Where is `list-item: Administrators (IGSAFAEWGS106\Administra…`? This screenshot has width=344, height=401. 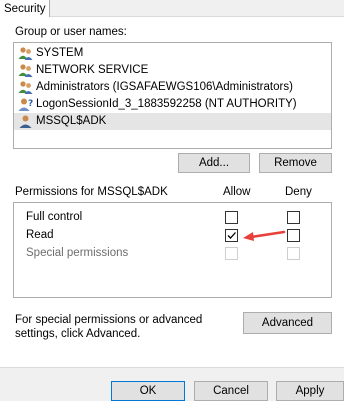 list-item: Administrators (IGSAFAEWGS106\Administra… is located at coordinates (172, 87).